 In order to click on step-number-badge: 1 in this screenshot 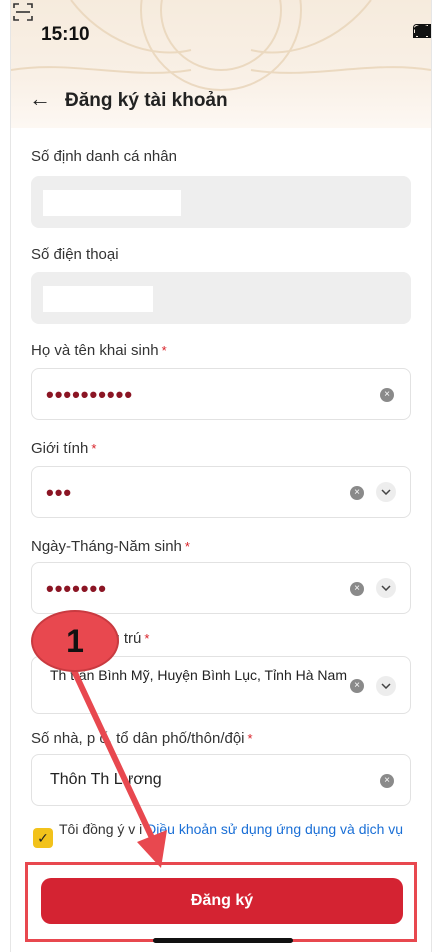, I will do `click(75, 641)`.